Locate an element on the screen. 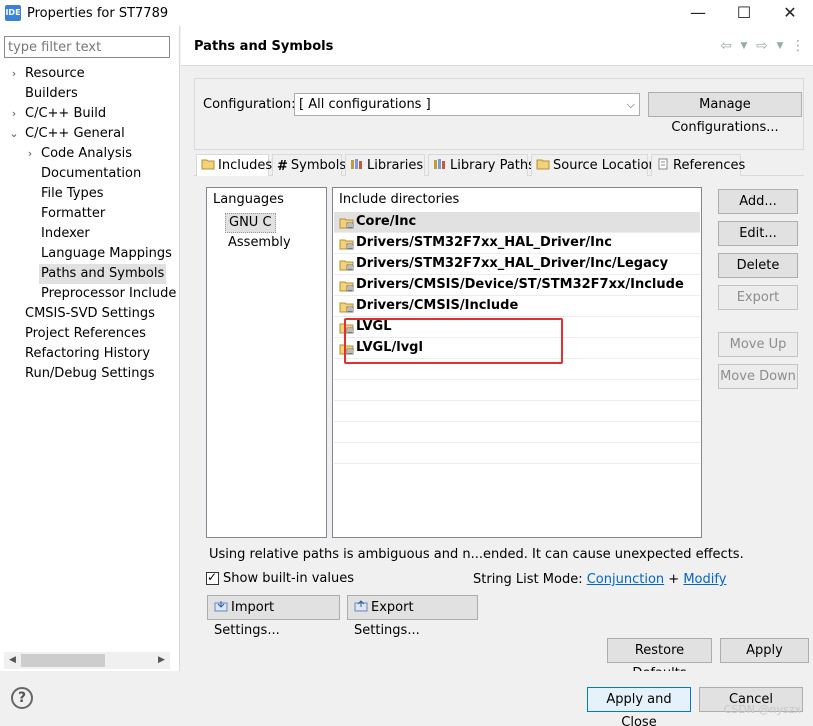  configuration-value: [ All configurations ] is located at coordinates (365, 104).